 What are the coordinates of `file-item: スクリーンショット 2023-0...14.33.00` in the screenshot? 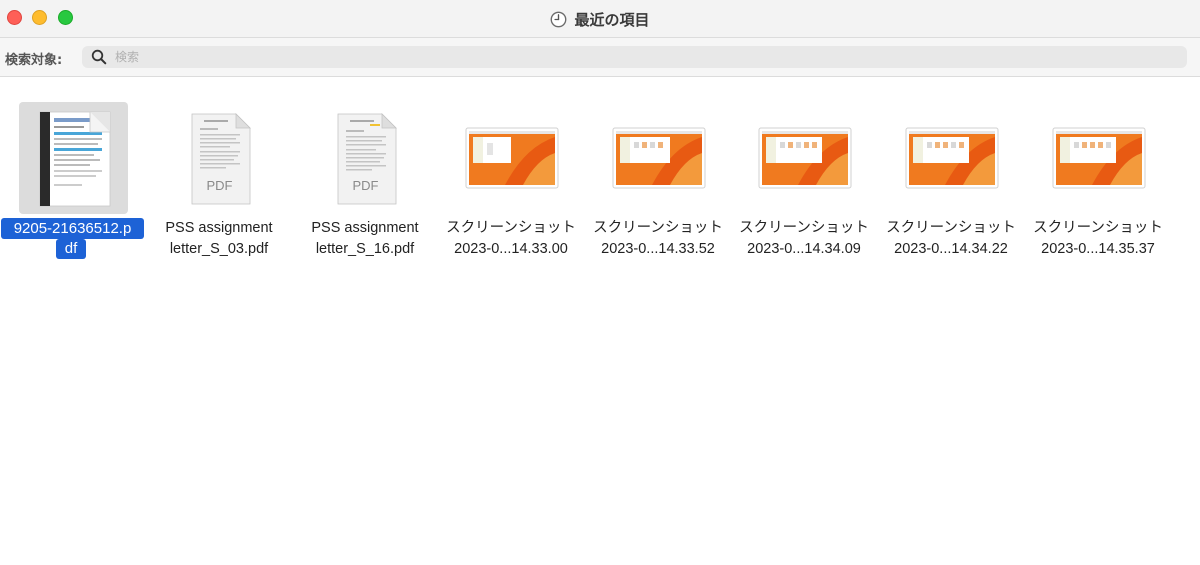 It's located at (511, 187).